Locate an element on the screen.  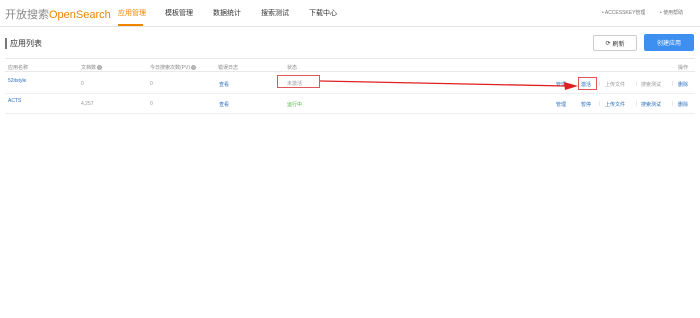
tab-search-test: 搜索测试 is located at coordinates (275, 13).